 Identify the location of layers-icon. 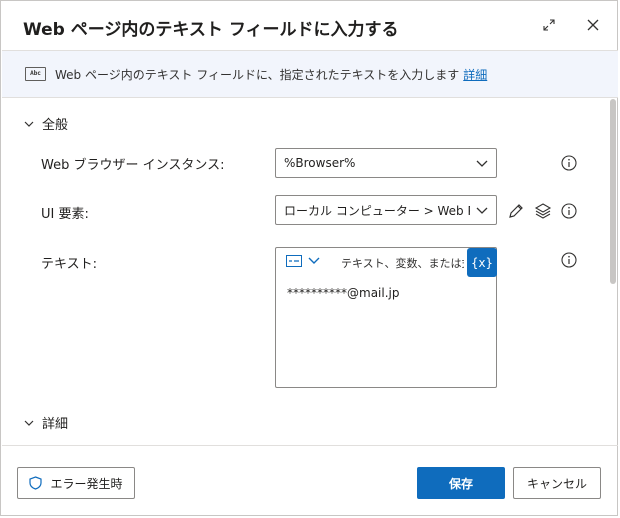
(543, 211).